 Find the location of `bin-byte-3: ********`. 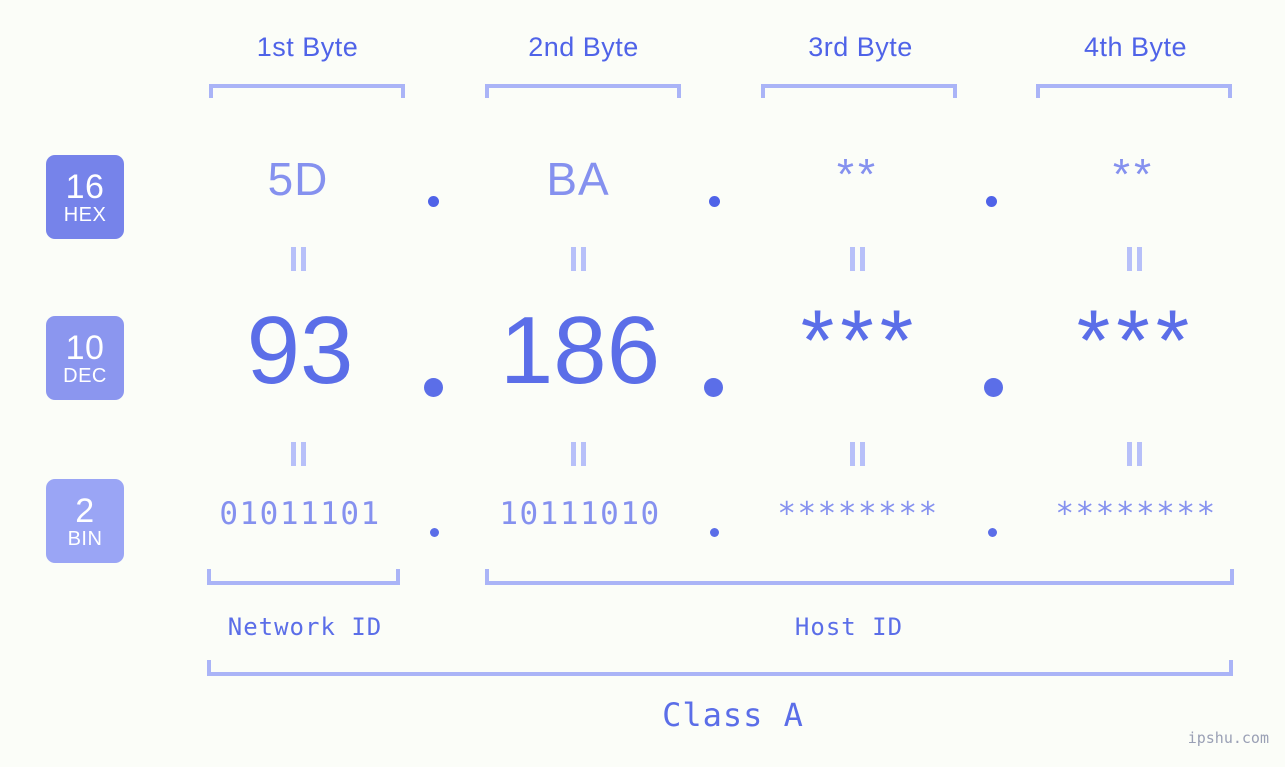

bin-byte-3: ******** is located at coordinates (858, 514).